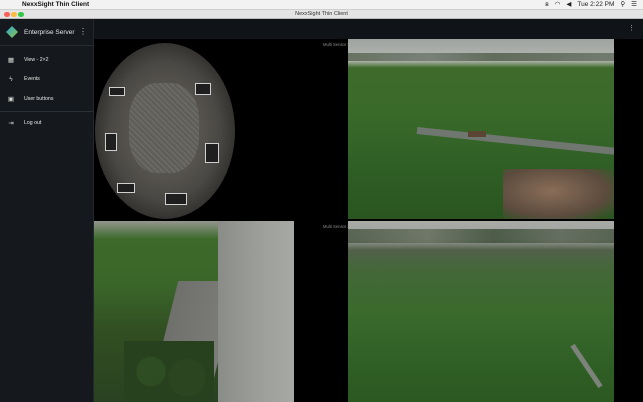 The image size is (643, 402). I want to click on menubar-clock: Tue 2:22 PM, so click(595, 5).